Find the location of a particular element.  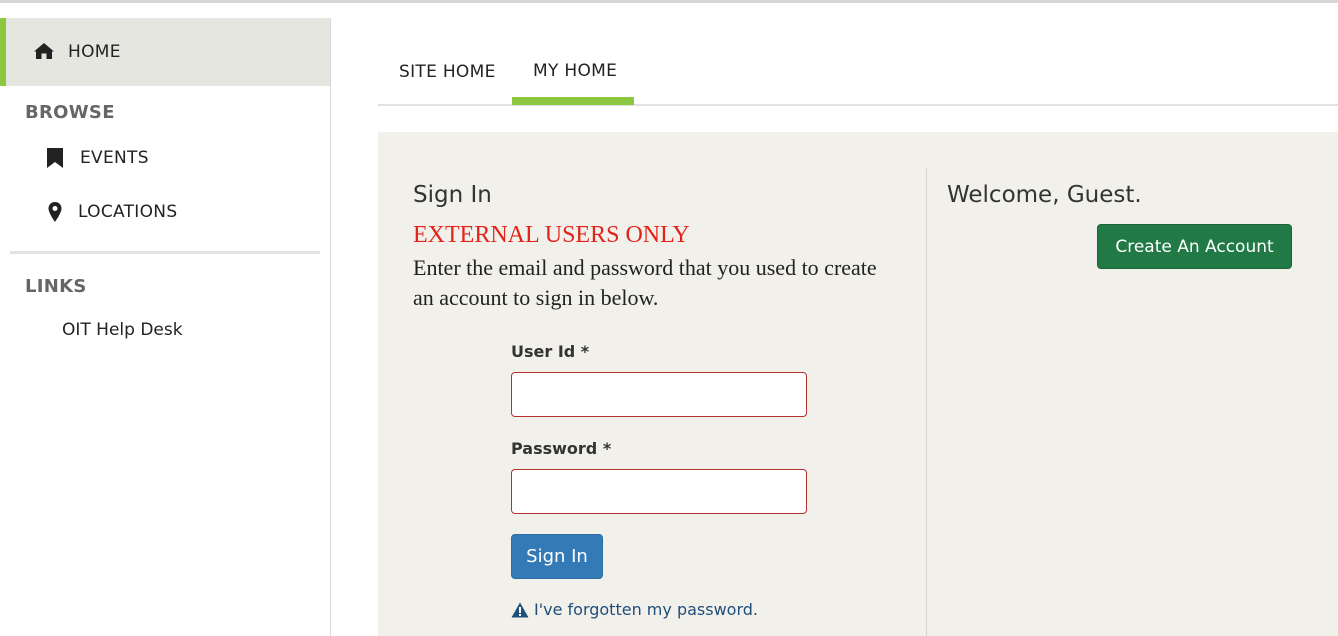

create-account-button: Create An Account is located at coordinates (1194, 246).